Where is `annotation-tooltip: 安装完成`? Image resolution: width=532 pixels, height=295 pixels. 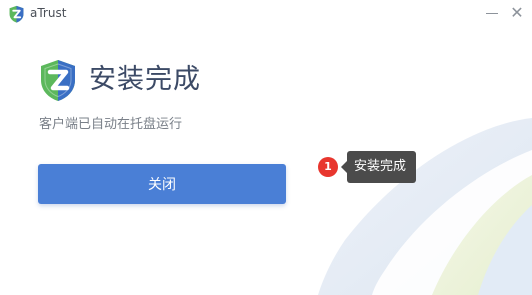
annotation-tooltip: 安装完成 is located at coordinates (378, 167).